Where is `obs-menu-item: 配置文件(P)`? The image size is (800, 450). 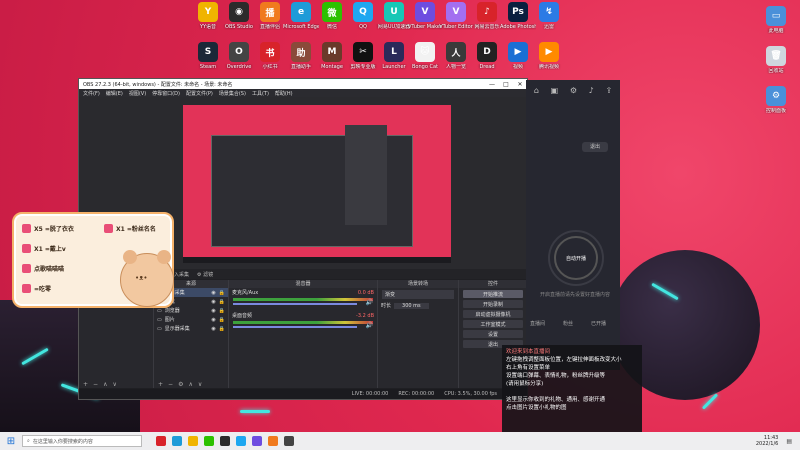
obs-menu-item: 配置文件(P) is located at coordinates (199, 93).